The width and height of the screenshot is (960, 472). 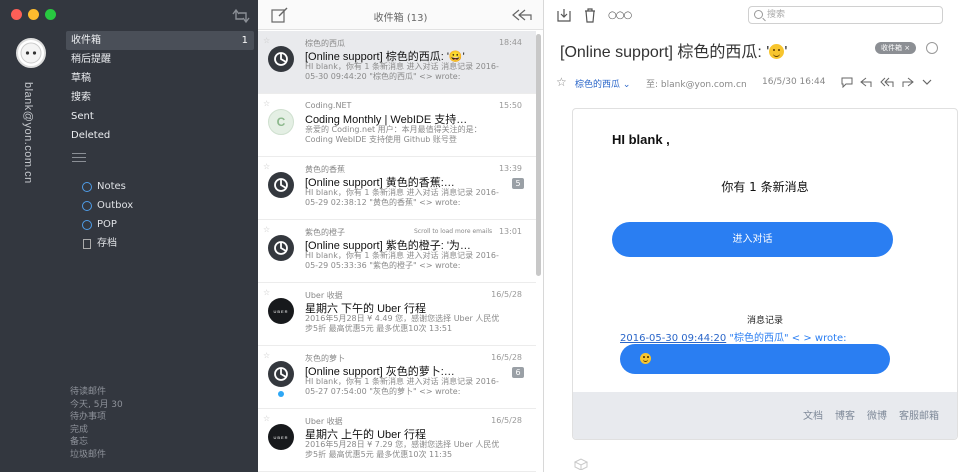 What do you see at coordinates (328, 105) in the screenshot?
I see `sender-name: Coding.NET` at bounding box center [328, 105].